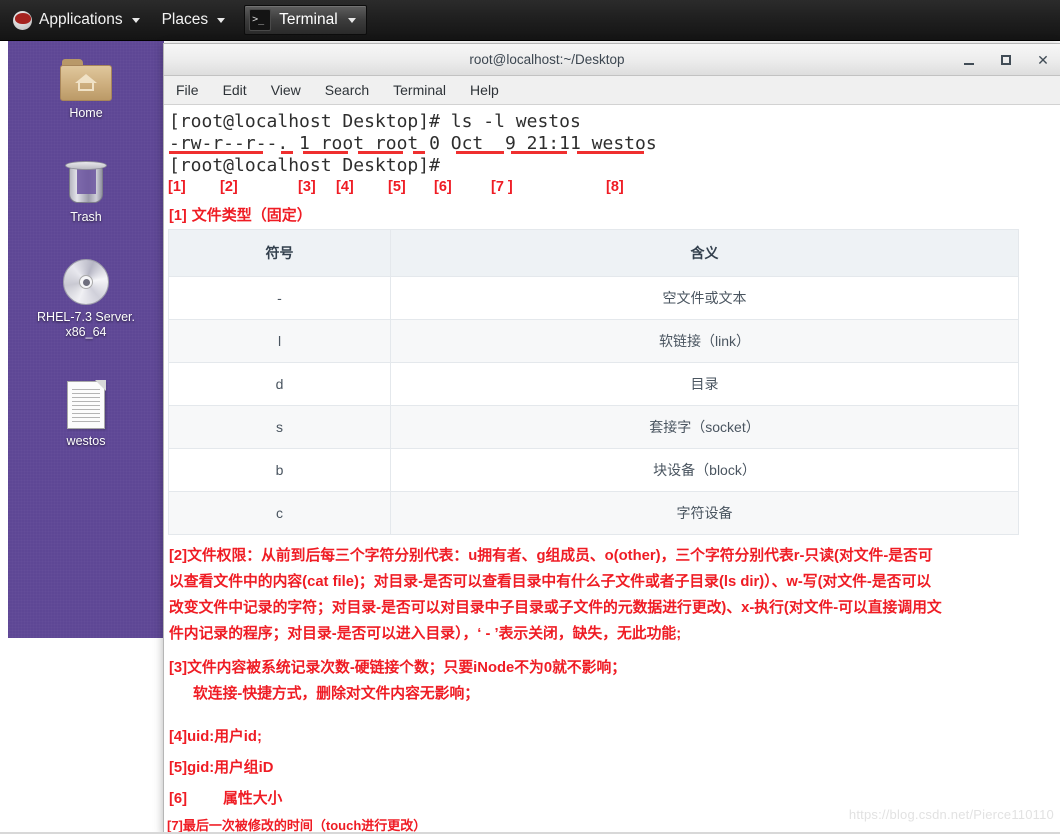 This screenshot has width=1060, height=834. Describe the element at coordinates (704, 427) in the screenshot. I see `cell-meaning: 套接字（socket）` at that location.